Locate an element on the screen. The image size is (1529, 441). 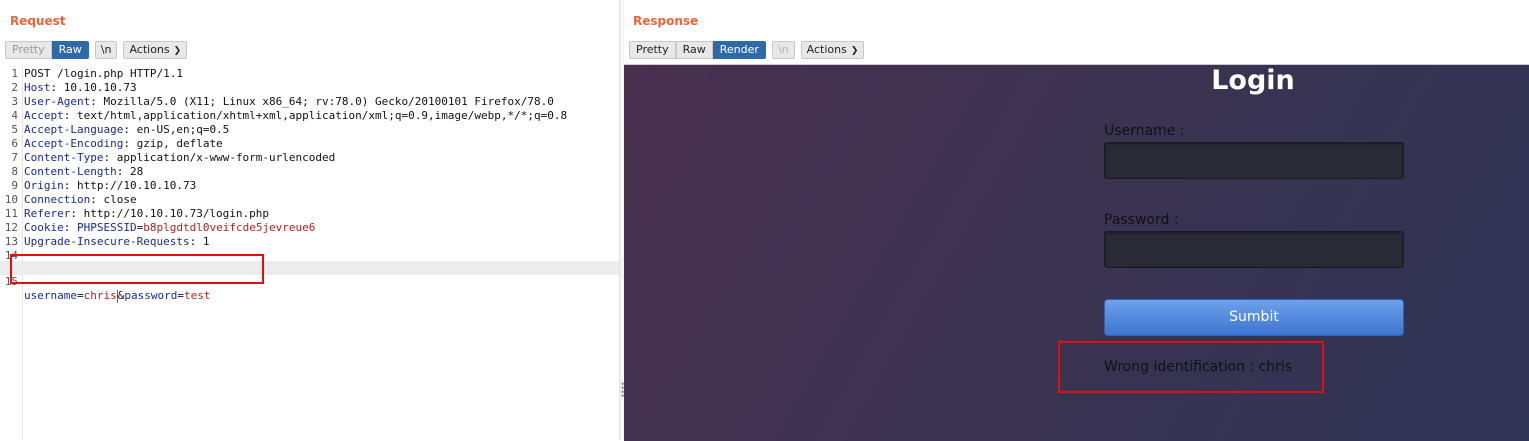
header-name: Connection is located at coordinates (57, 199).